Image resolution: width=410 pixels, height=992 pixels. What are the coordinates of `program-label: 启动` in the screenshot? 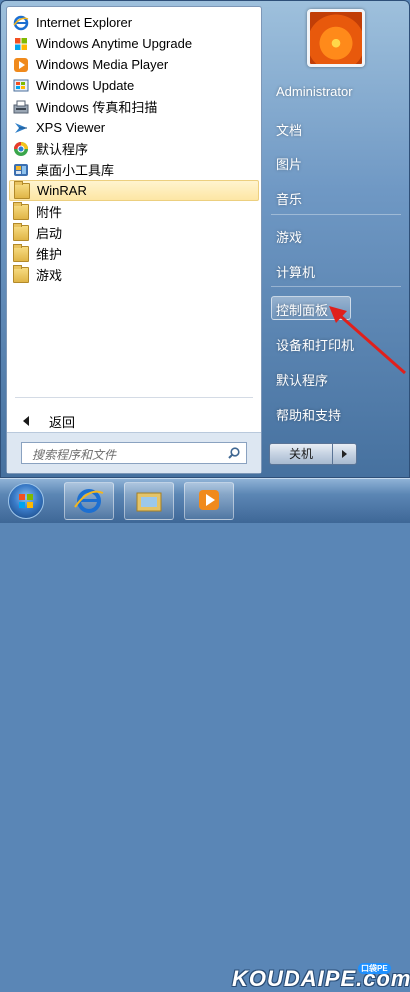 It's located at (49, 233).